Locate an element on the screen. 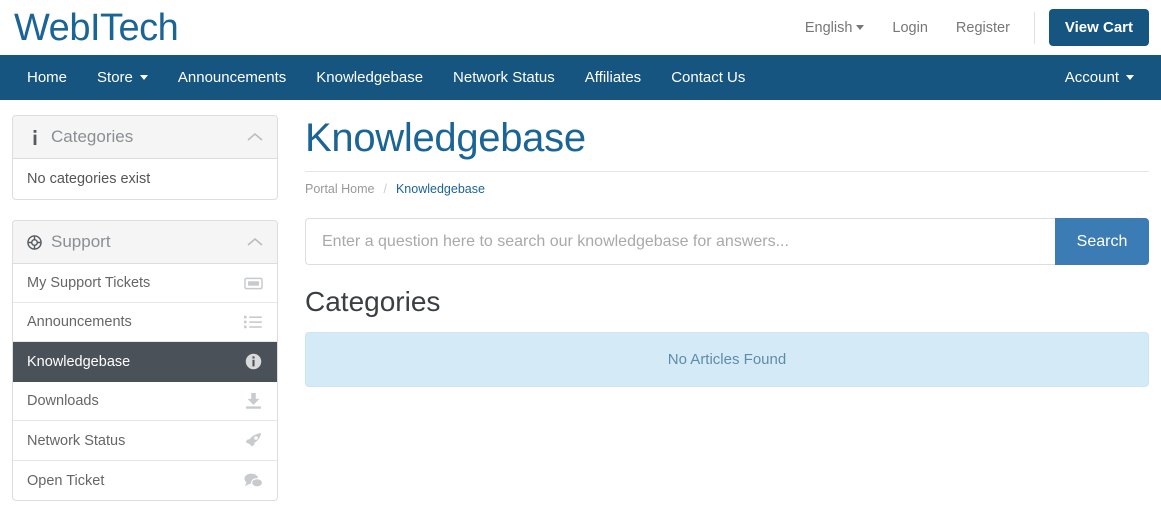 The image size is (1161, 520). info-circle-icon is located at coordinates (253, 361).